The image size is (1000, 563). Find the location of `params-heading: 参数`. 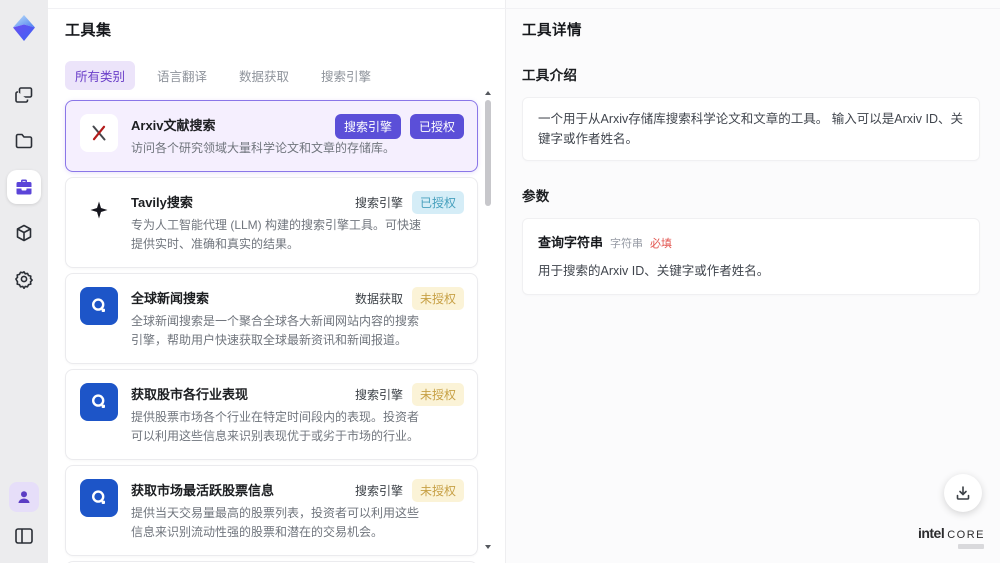

params-heading: 参数 is located at coordinates (536, 196).